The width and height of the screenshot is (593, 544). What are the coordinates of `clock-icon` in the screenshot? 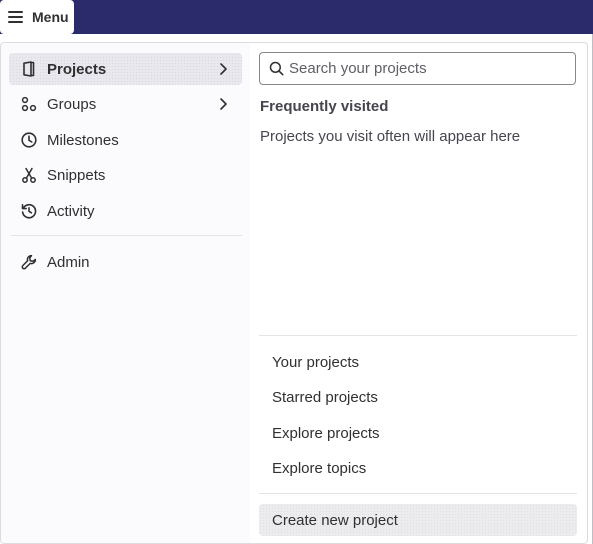 It's located at (29, 140).